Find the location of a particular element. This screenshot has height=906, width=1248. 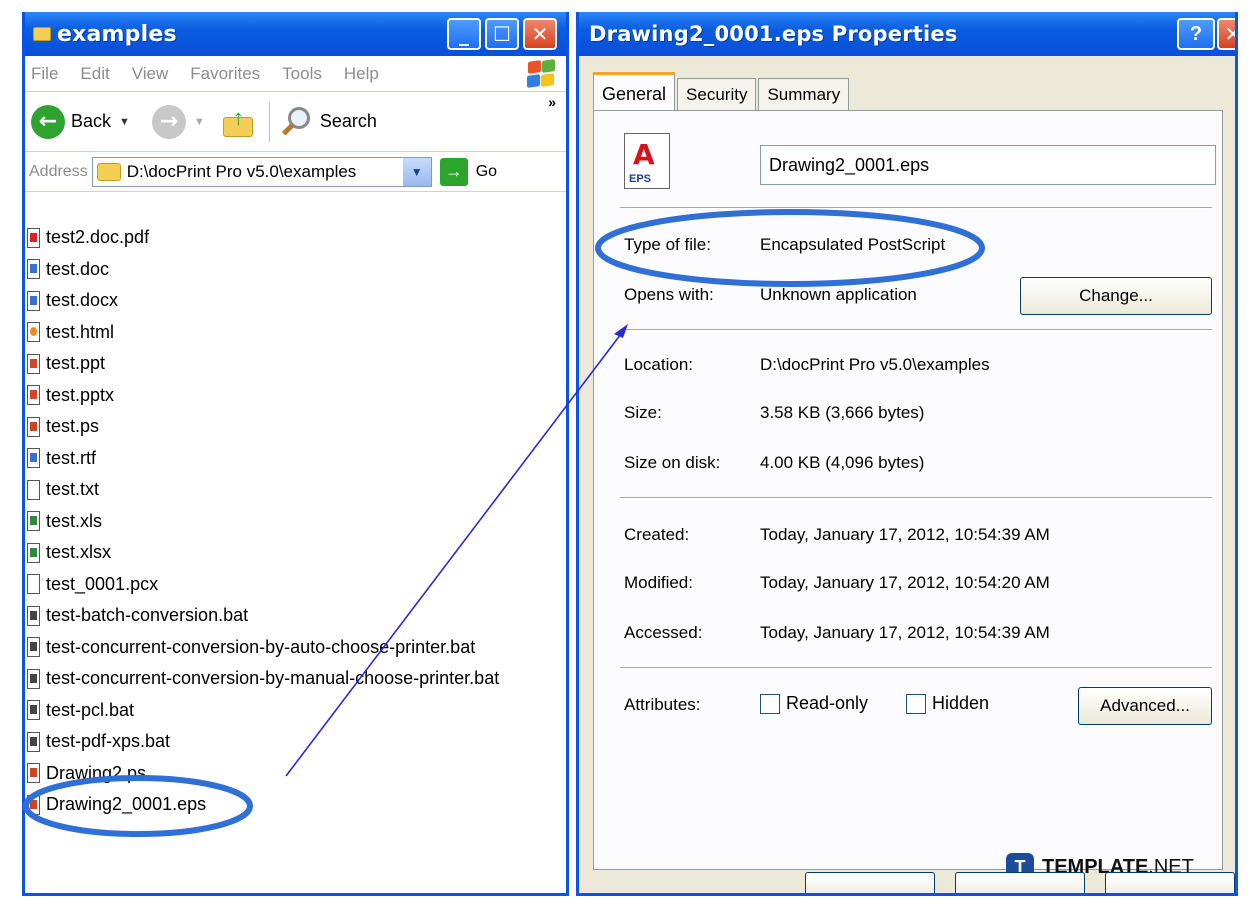

up-folder-icon: ↑ is located at coordinates (238, 121).